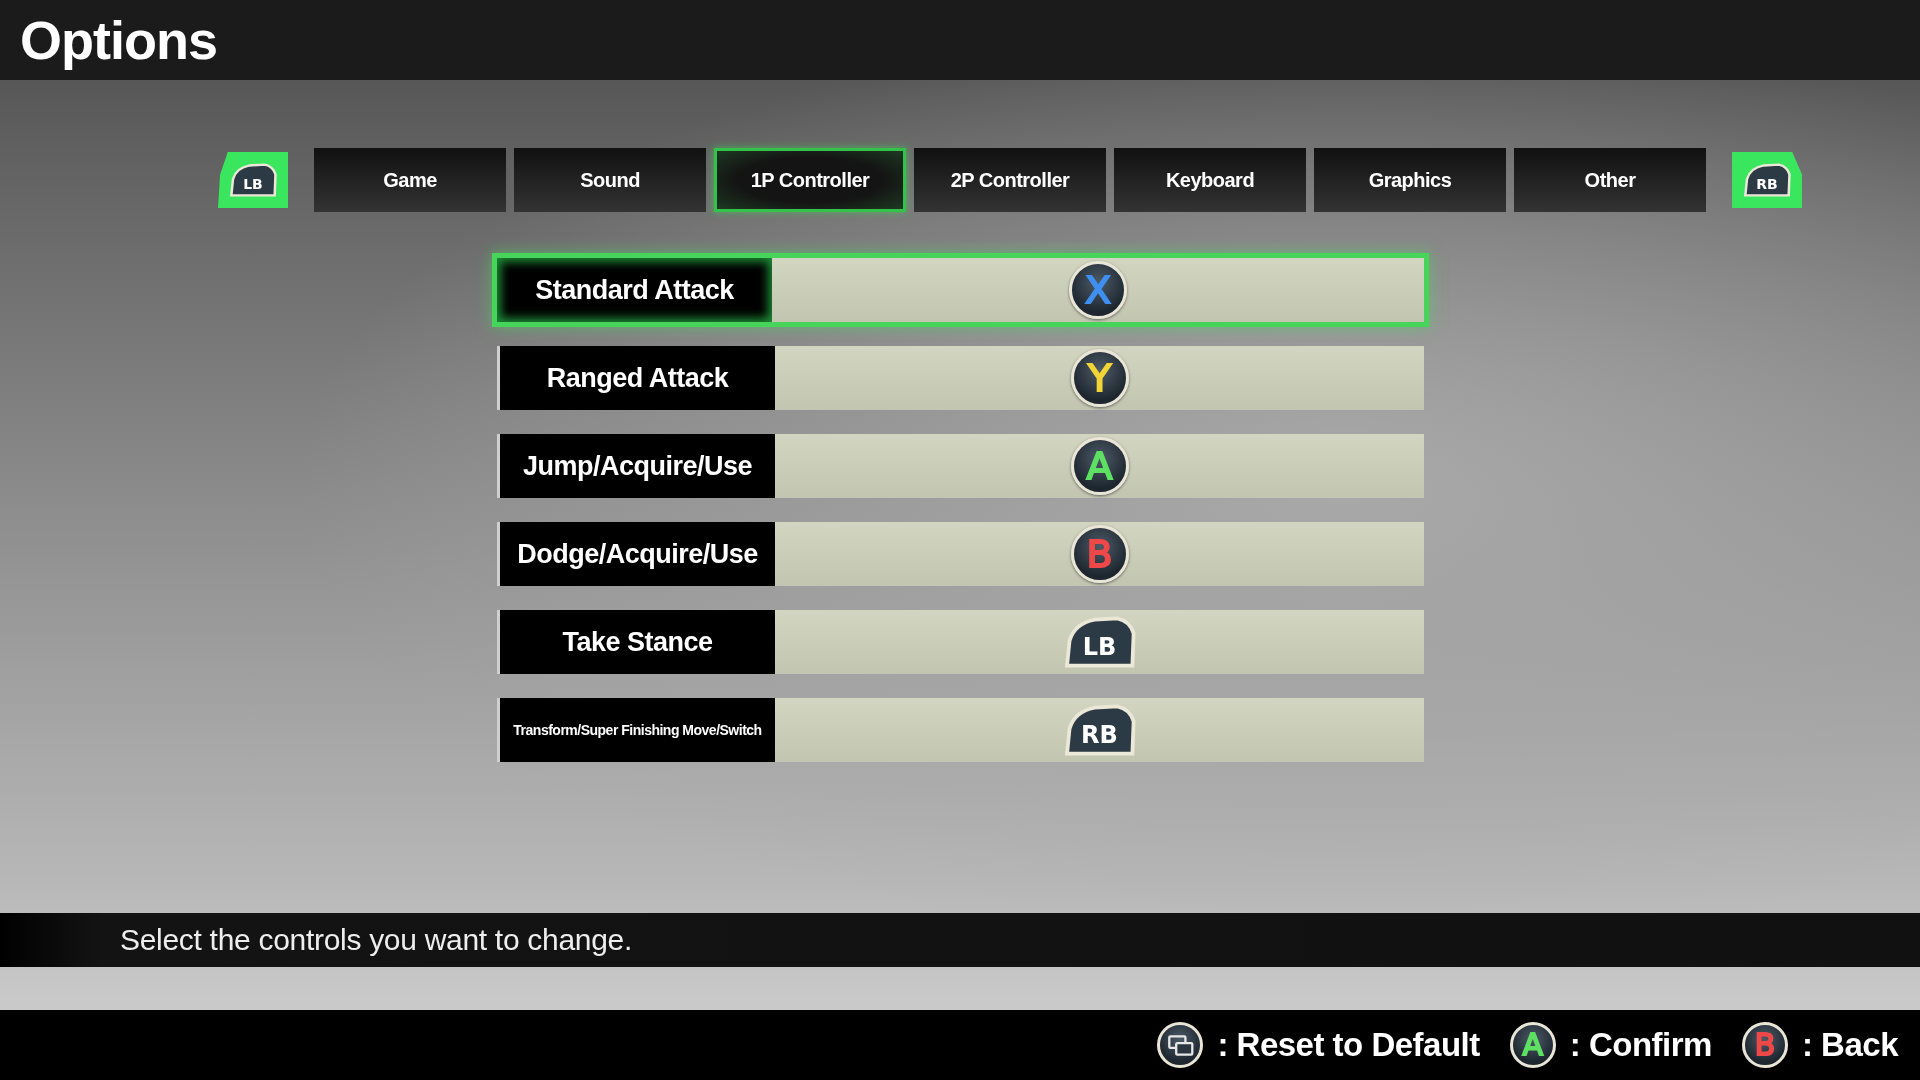  Describe the element at coordinates (1098, 290) in the screenshot. I see `face-button-glyph: X` at that location.